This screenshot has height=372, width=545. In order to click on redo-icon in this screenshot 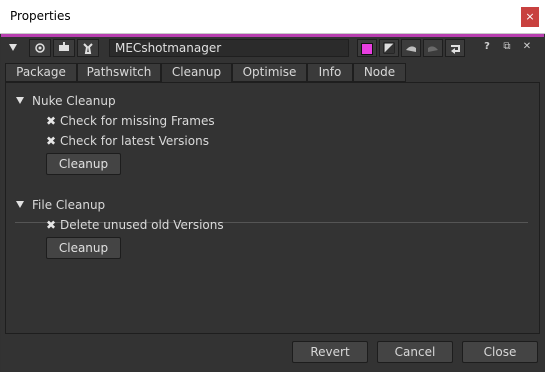, I will do `click(433, 48)`.